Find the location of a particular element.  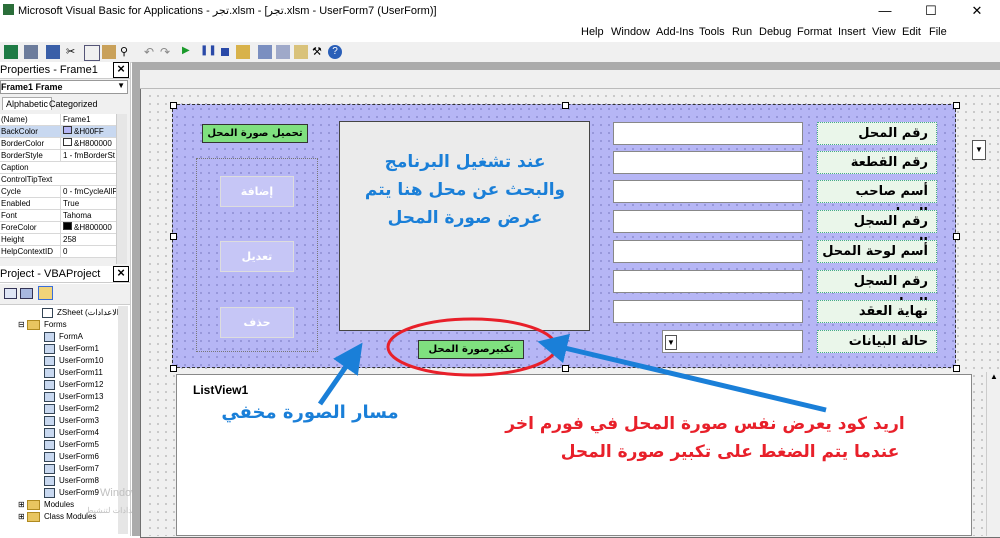

request-note-line1: اريد كود يعرض نفس صورة المحل في فورم اخر is located at coordinates (705, 424).